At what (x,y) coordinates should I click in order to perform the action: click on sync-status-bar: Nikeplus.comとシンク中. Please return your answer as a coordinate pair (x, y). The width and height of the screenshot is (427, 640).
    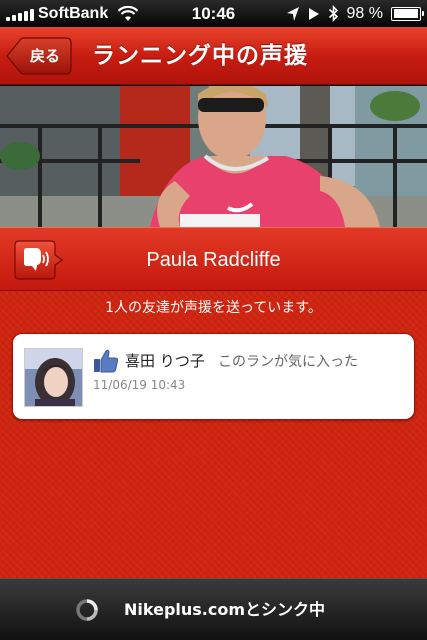
    Looking at the image, I should click on (213, 609).